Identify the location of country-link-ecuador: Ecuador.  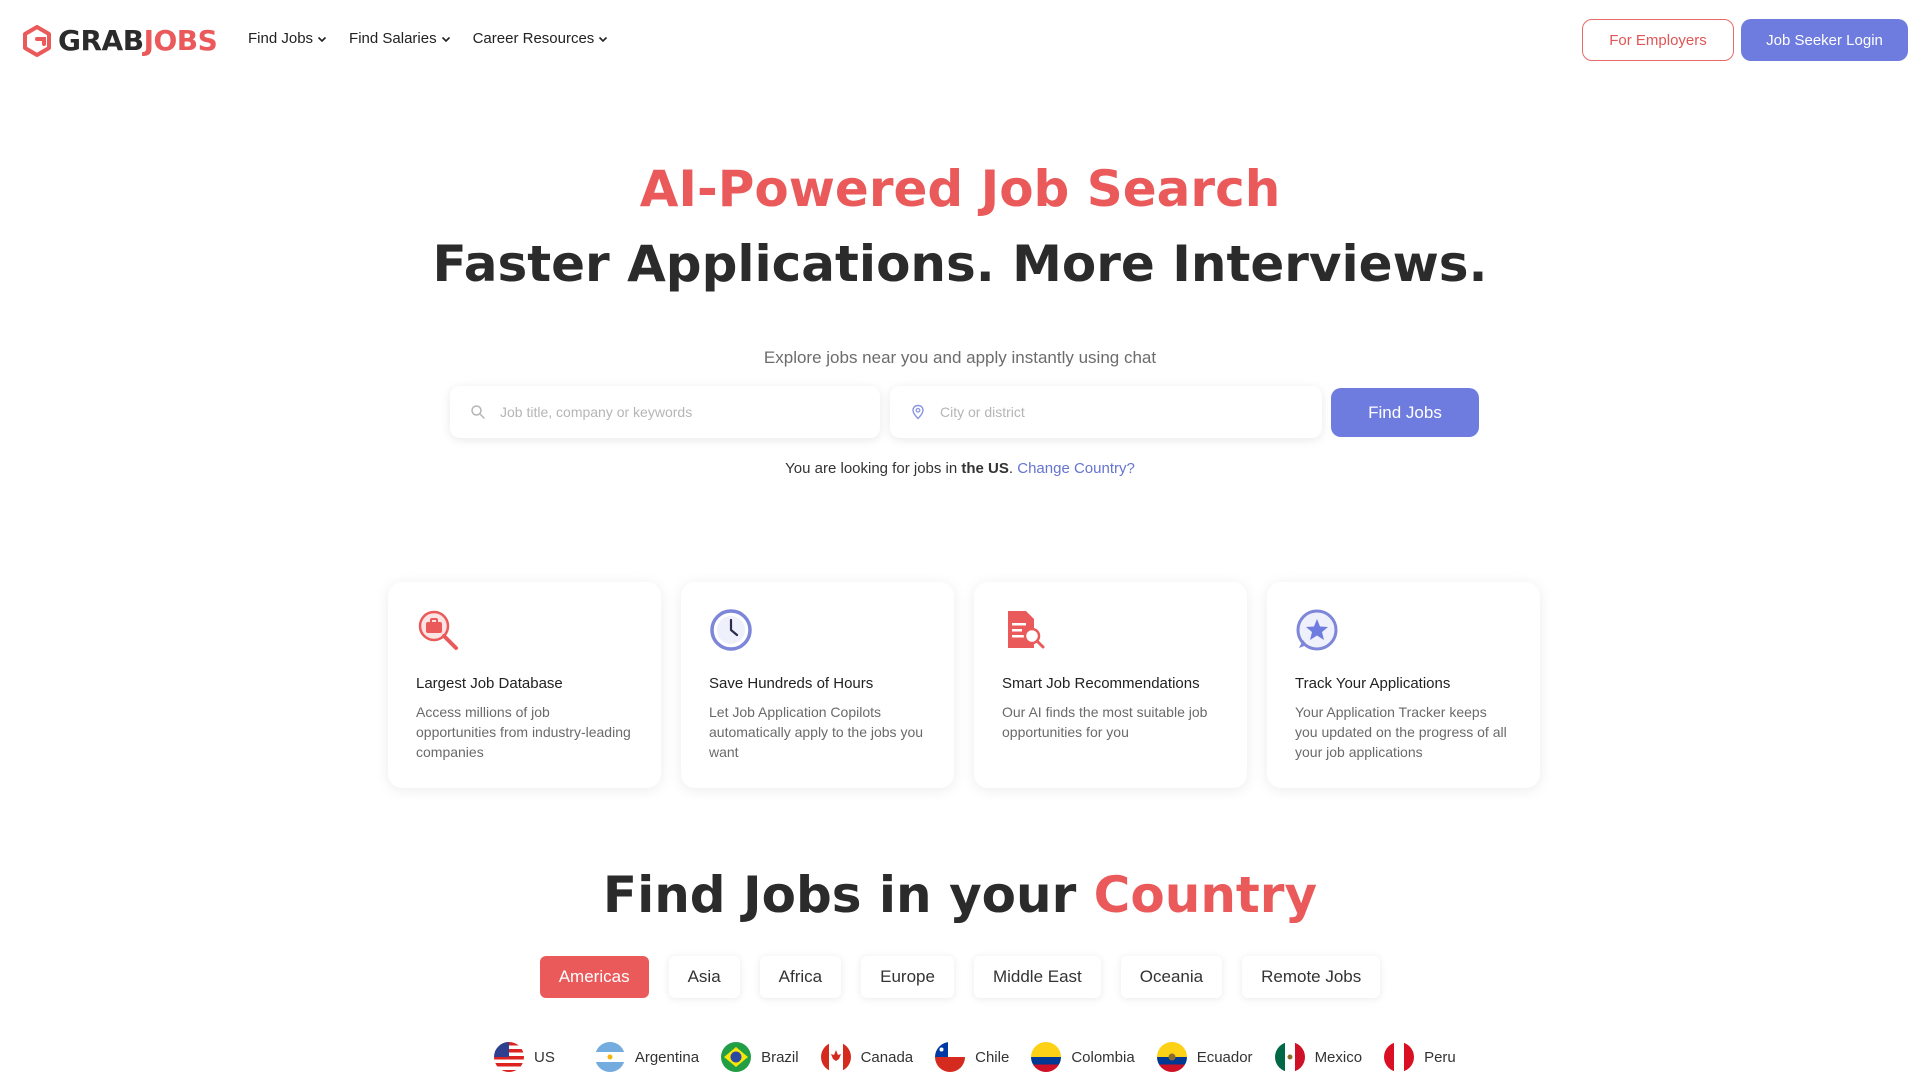
(1204, 1057).